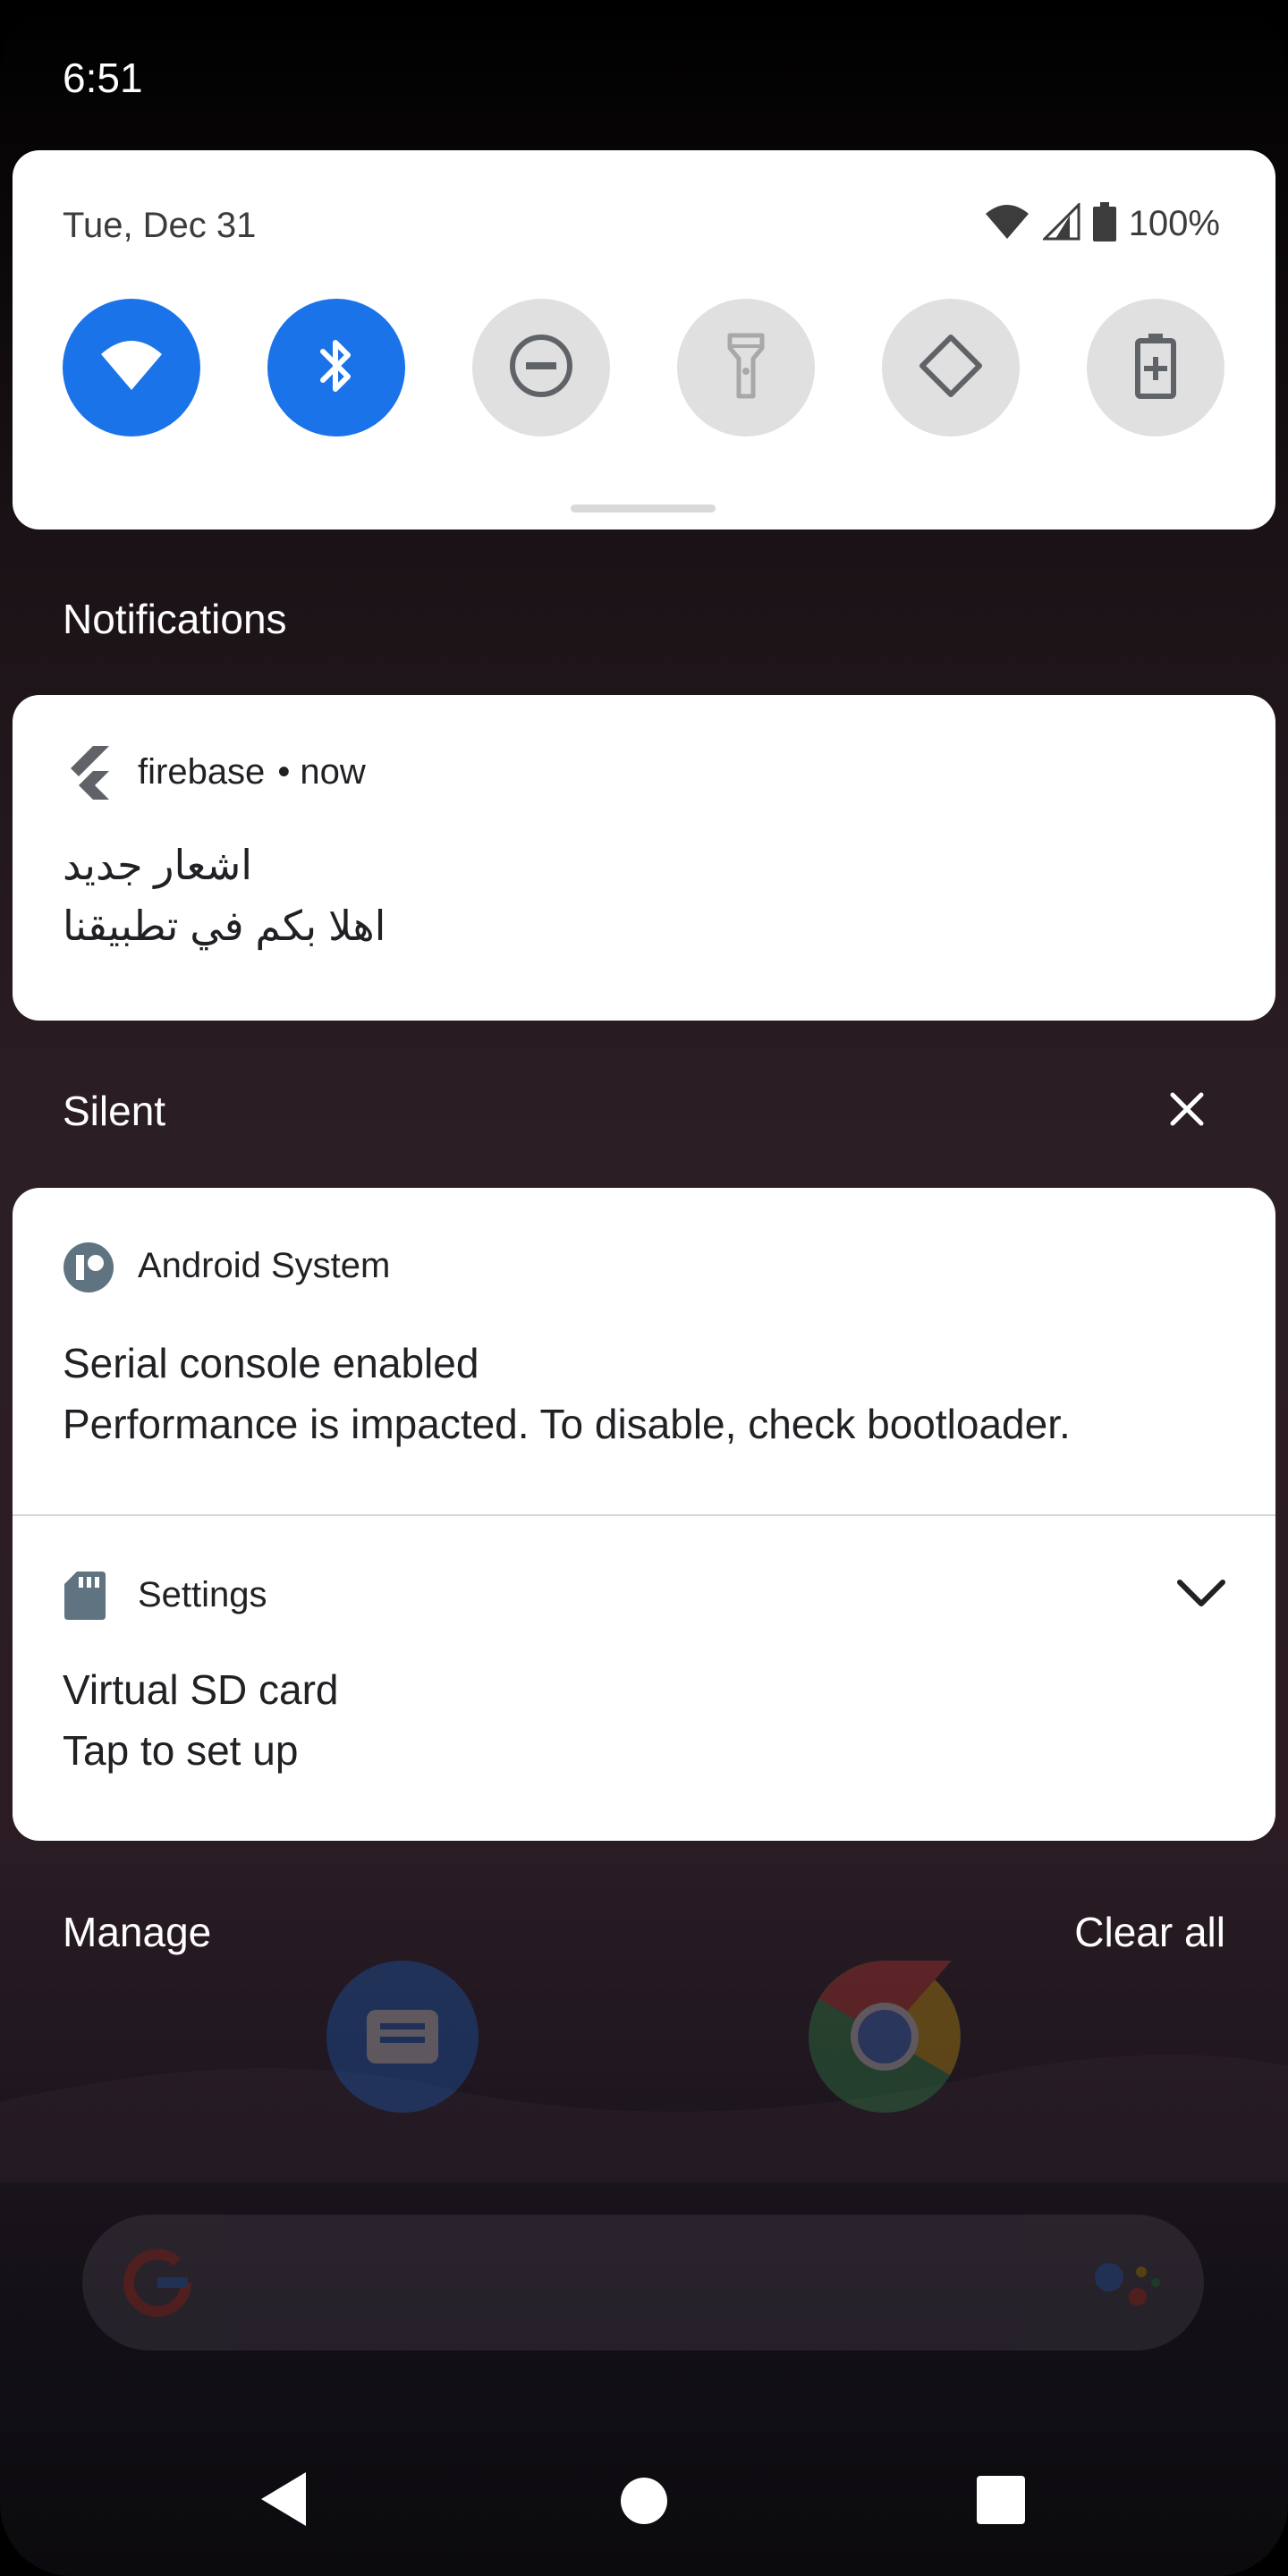 The height and width of the screenshot is (2576, 1288). Describe the element at coordinates (321, 772) in the screenshot. I see `notification-time: • now` at that location.